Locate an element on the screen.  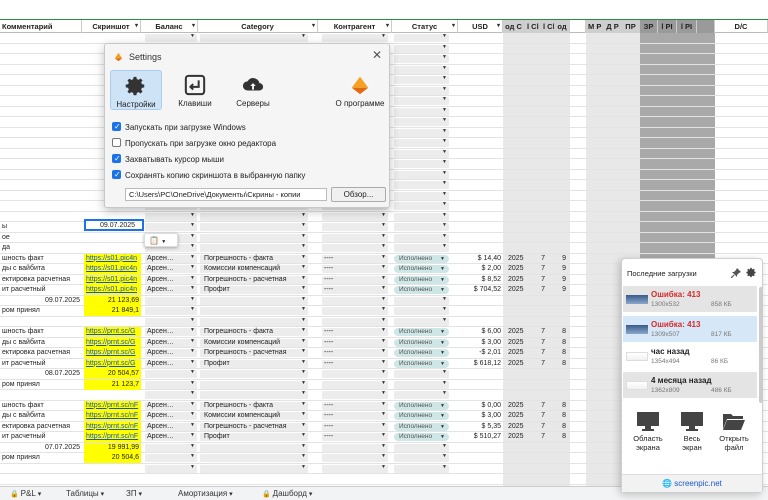
option-skip-editor: Пропускать при загрузке окно редактора is located at coordinates (194, 144).